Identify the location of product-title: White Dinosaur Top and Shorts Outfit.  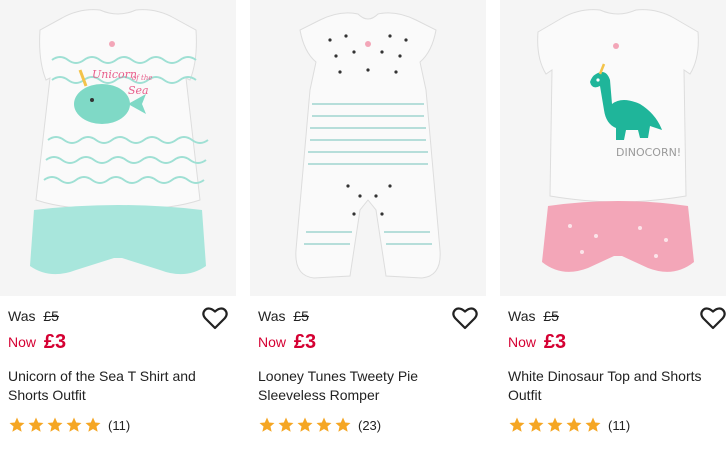
(617, 386).